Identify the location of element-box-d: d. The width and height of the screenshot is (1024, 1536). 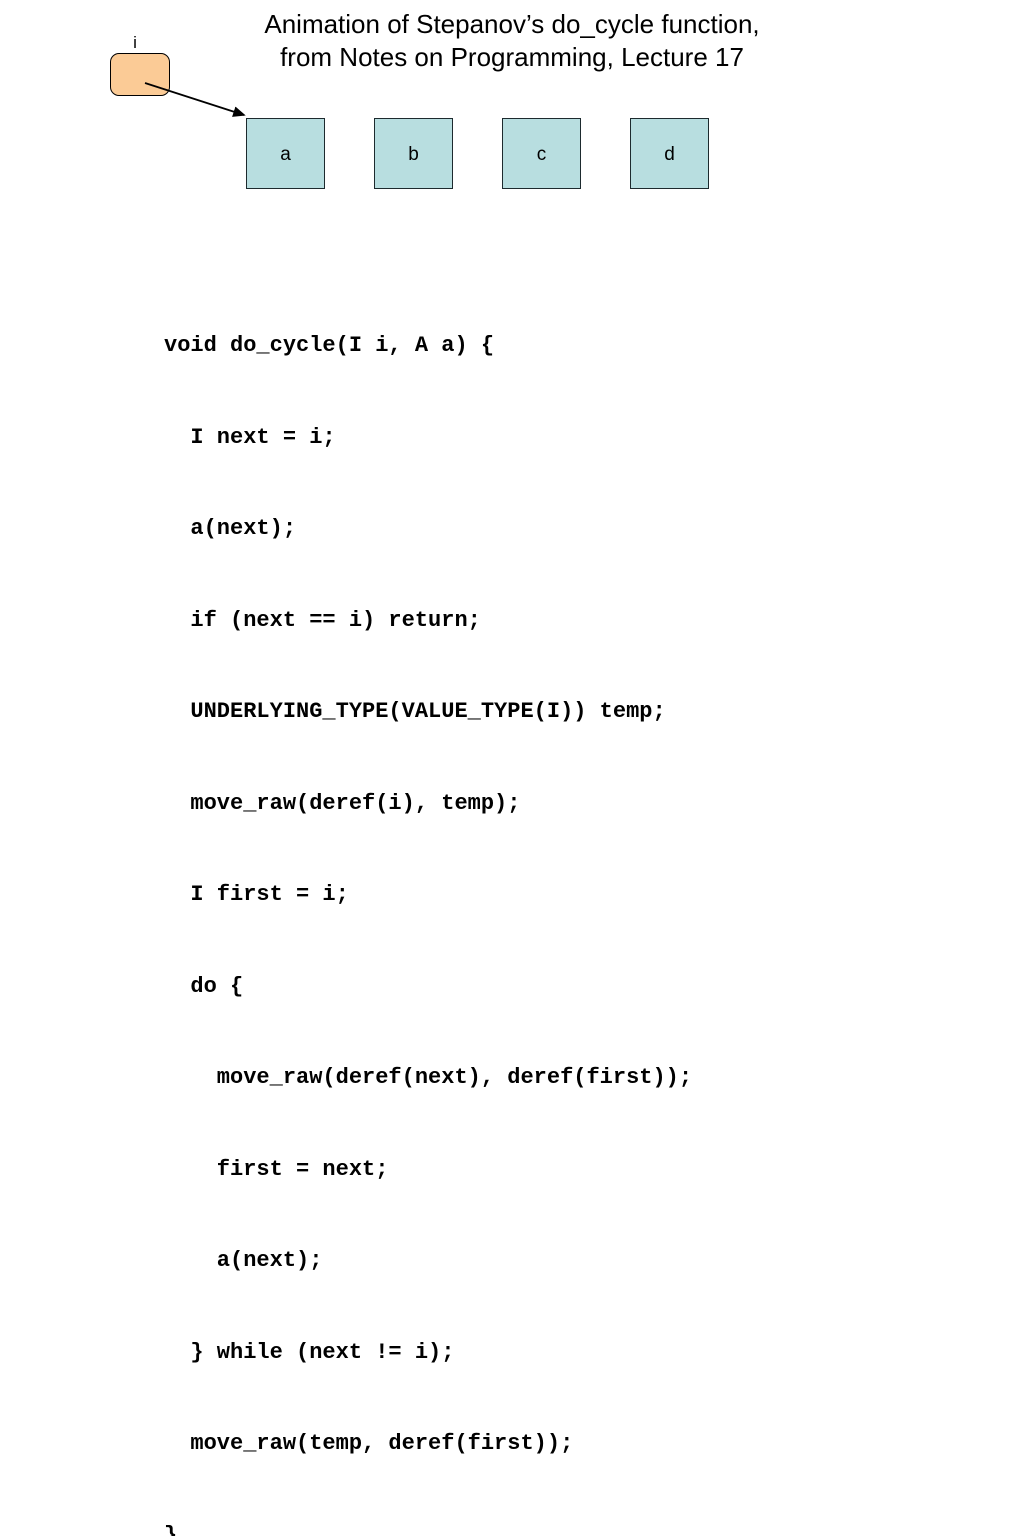
(669, 153).